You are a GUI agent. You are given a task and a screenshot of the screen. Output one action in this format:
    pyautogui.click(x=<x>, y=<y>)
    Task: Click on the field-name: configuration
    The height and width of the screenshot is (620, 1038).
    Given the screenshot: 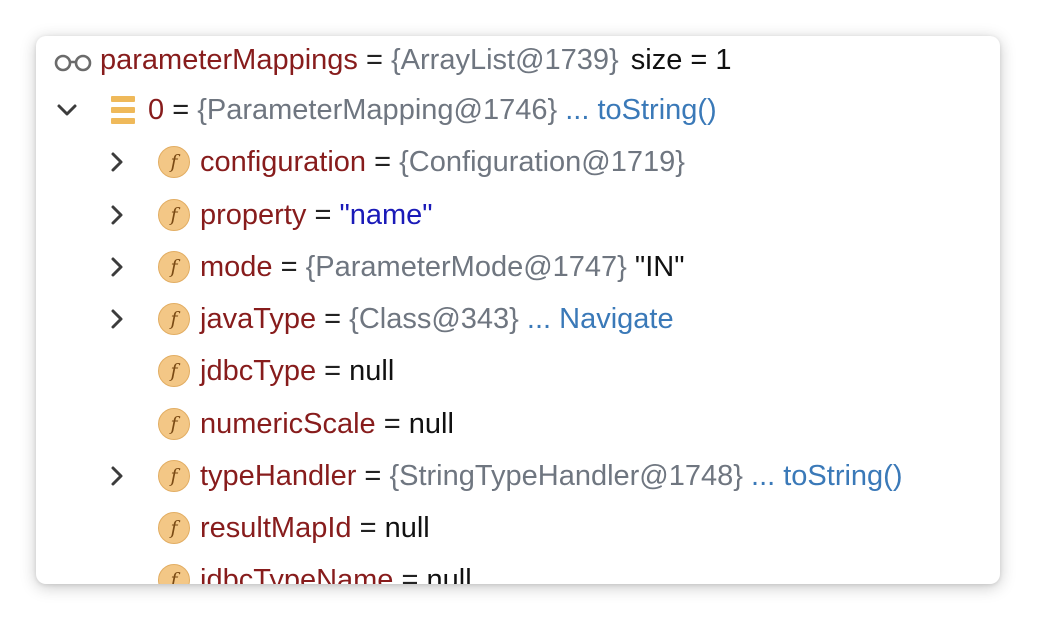 What is the action you would take?
    pyautogui.click(x=283, y=161)
    